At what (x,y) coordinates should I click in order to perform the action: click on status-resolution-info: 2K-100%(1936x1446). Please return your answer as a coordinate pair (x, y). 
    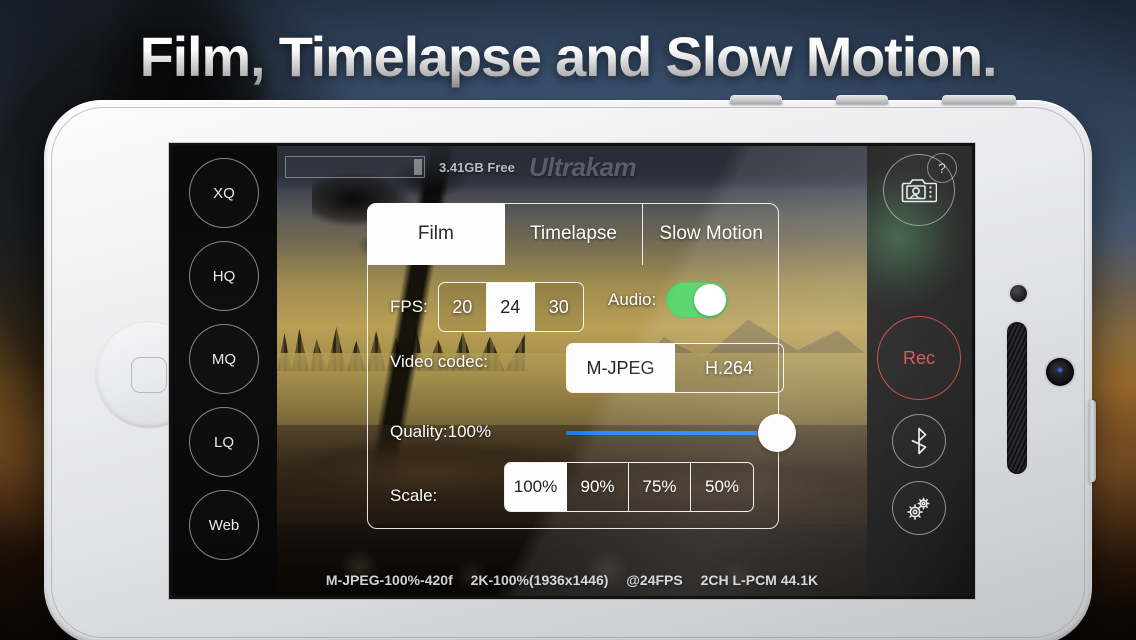
    Looking at the image, I should click on (539, 580).